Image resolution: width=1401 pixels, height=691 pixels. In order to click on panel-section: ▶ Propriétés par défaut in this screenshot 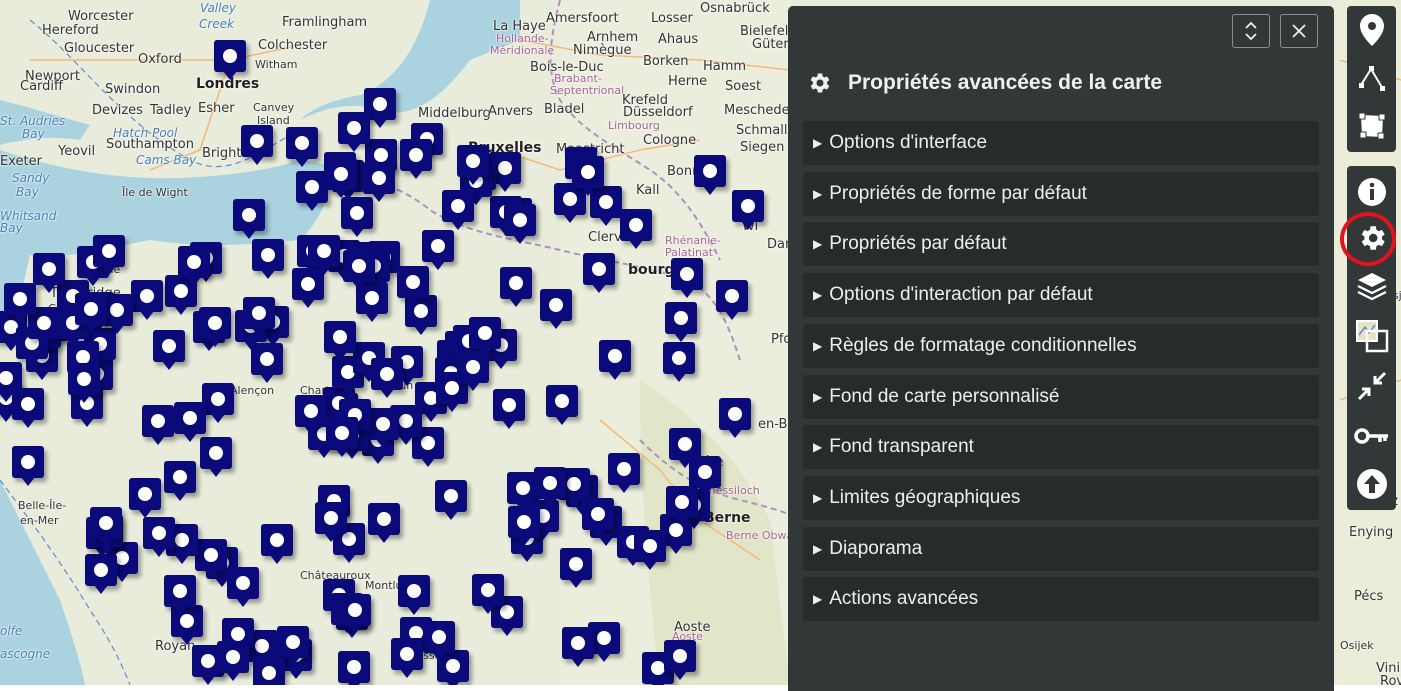, I will do `click(1061, 244)`.